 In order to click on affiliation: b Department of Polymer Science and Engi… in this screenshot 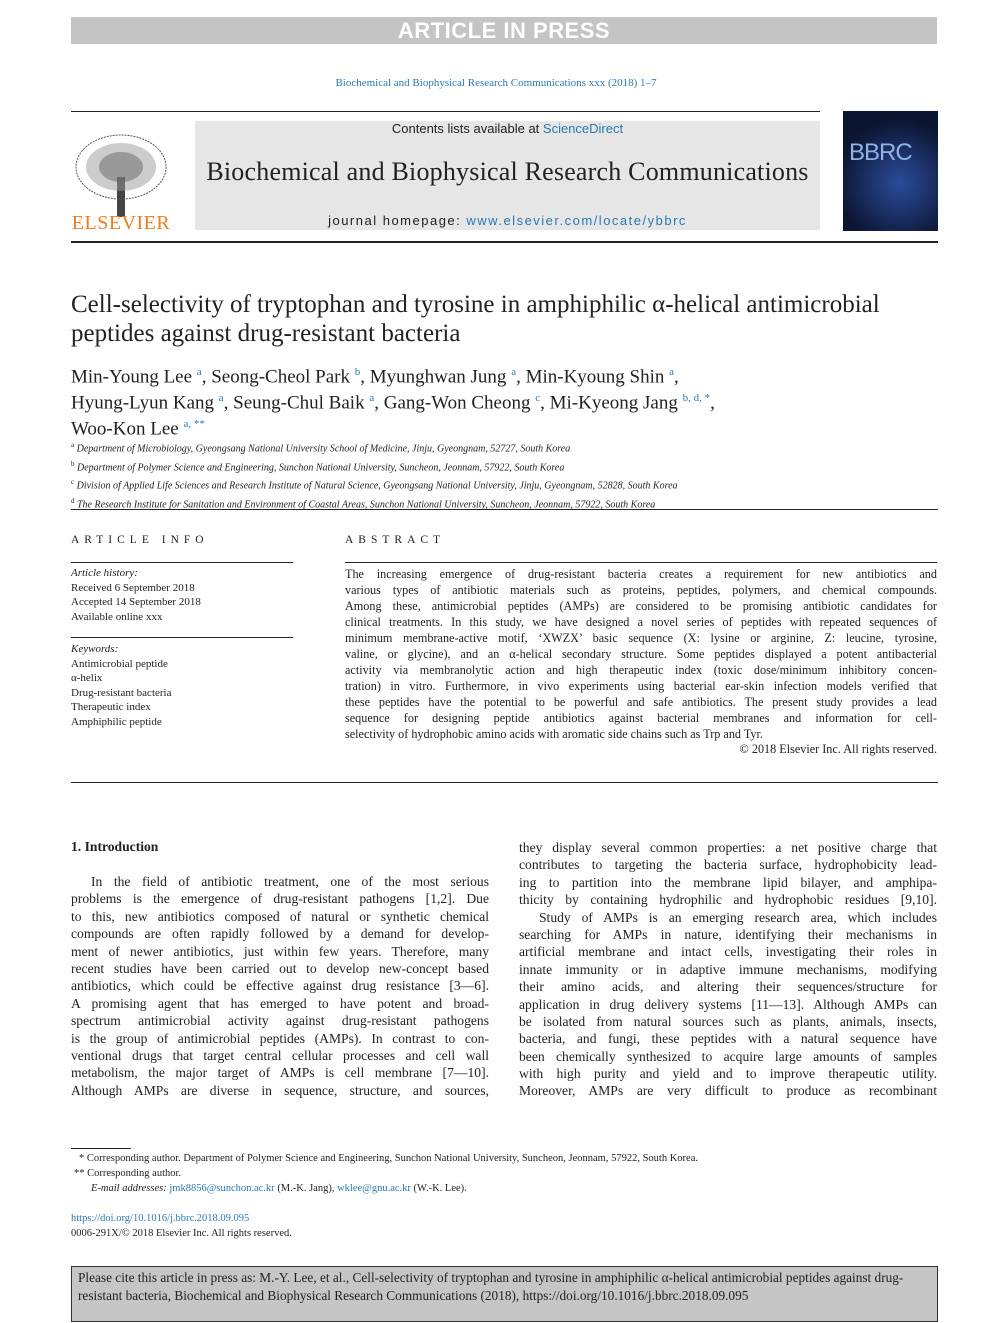, I will do `click(501, 466)`.